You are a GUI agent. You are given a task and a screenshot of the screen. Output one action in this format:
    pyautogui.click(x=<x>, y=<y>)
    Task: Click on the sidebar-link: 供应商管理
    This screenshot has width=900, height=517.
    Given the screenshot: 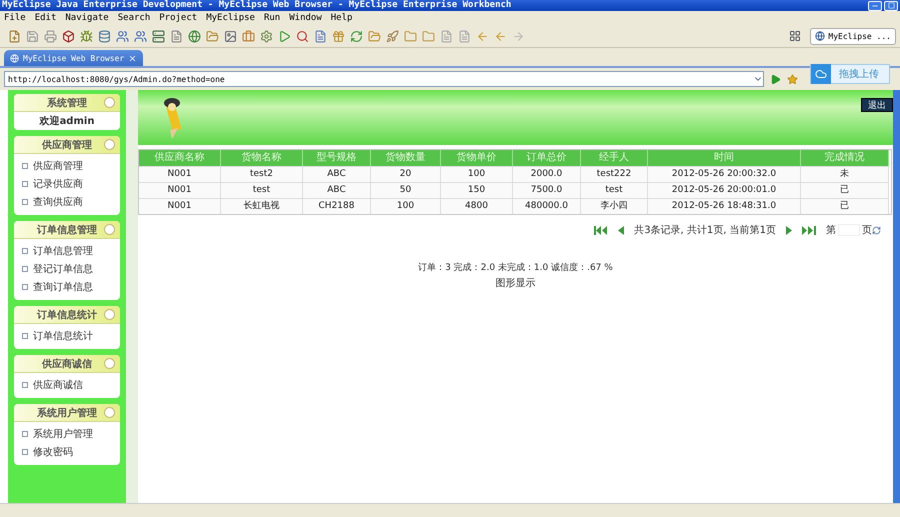 What is the action you would take?
    pyautogui.click(x=71, y=166)
    